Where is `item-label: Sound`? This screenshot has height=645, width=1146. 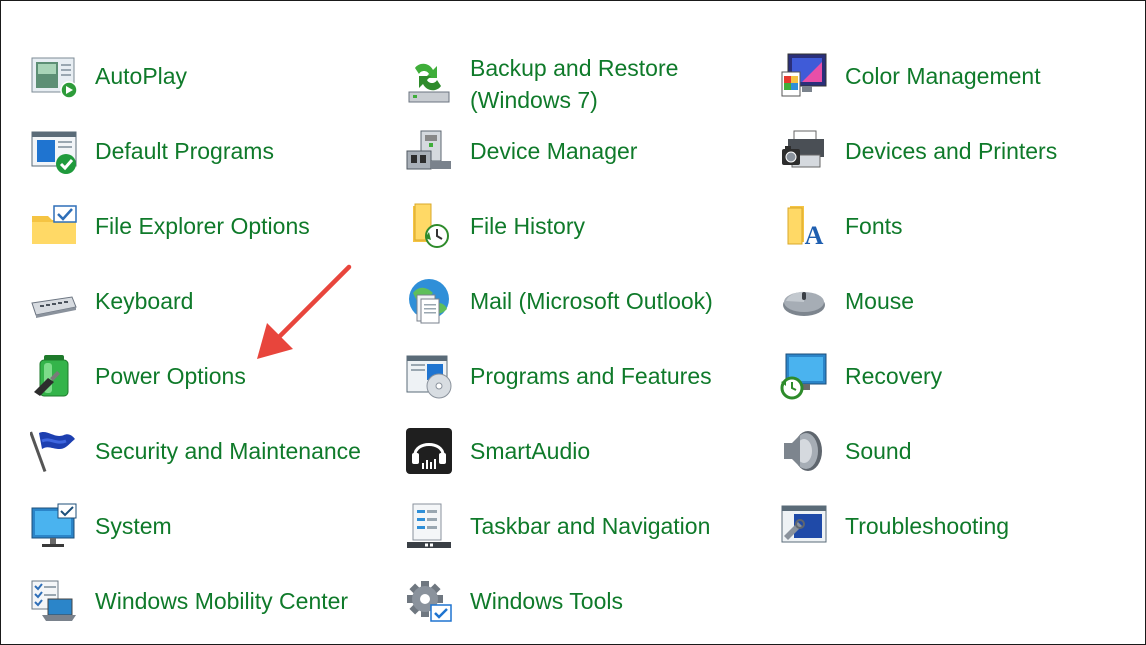 item-label: Sound is located at coordinates (878, 451).